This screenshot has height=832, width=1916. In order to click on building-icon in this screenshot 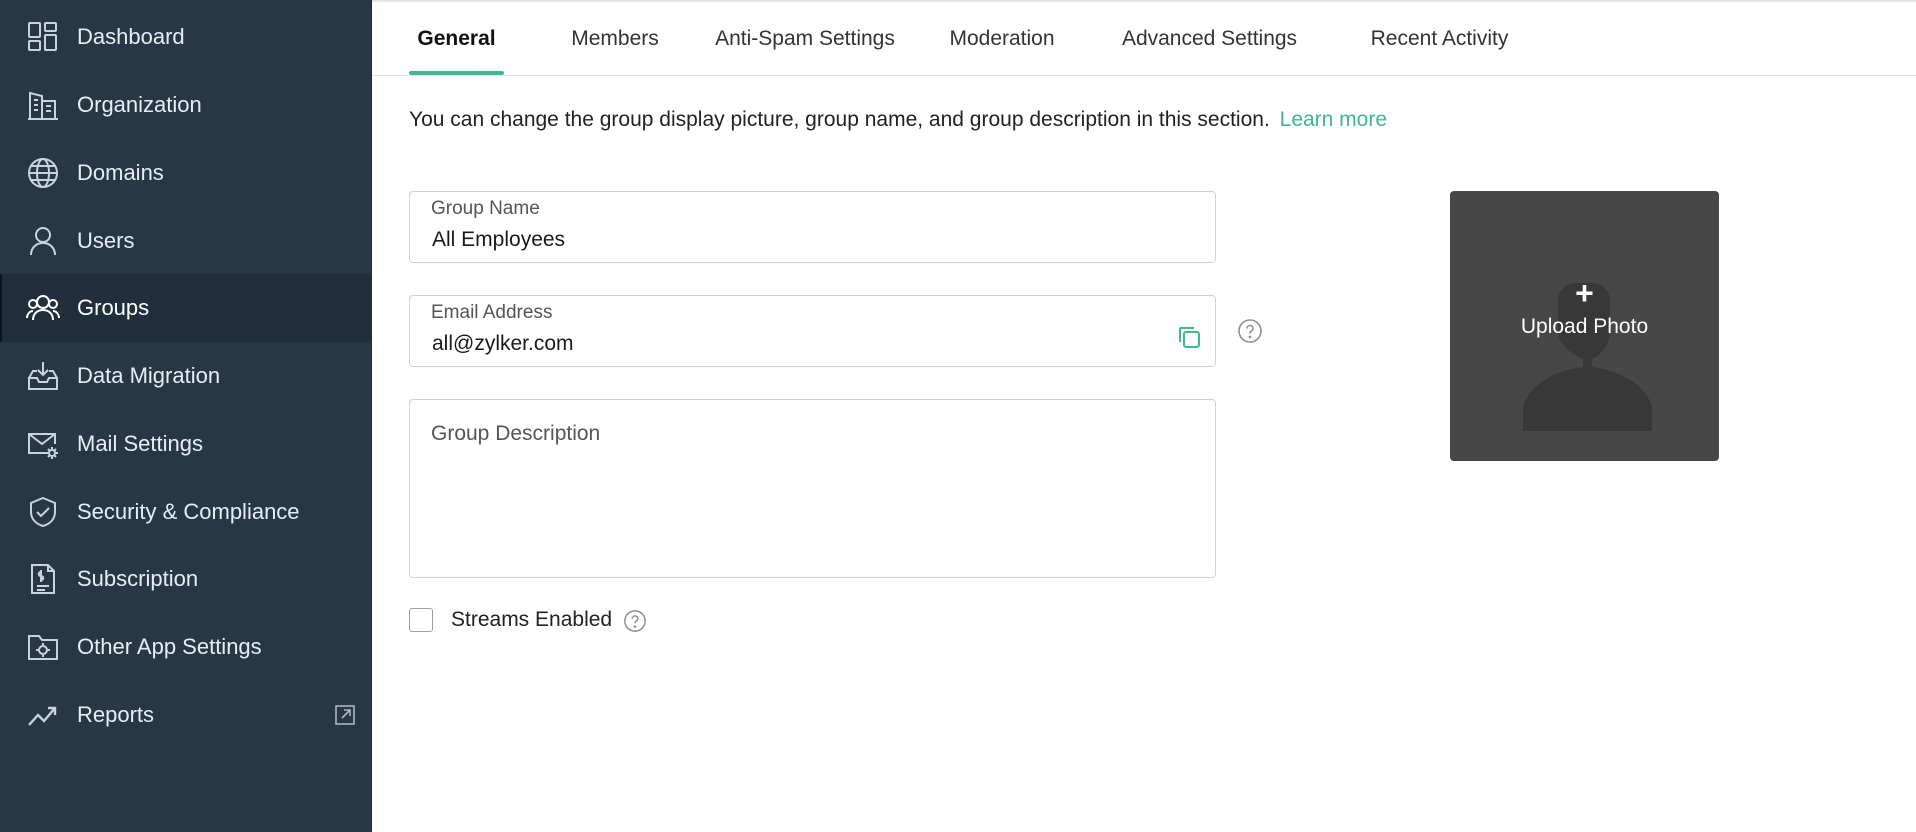, I will do `click(43, 105)`.